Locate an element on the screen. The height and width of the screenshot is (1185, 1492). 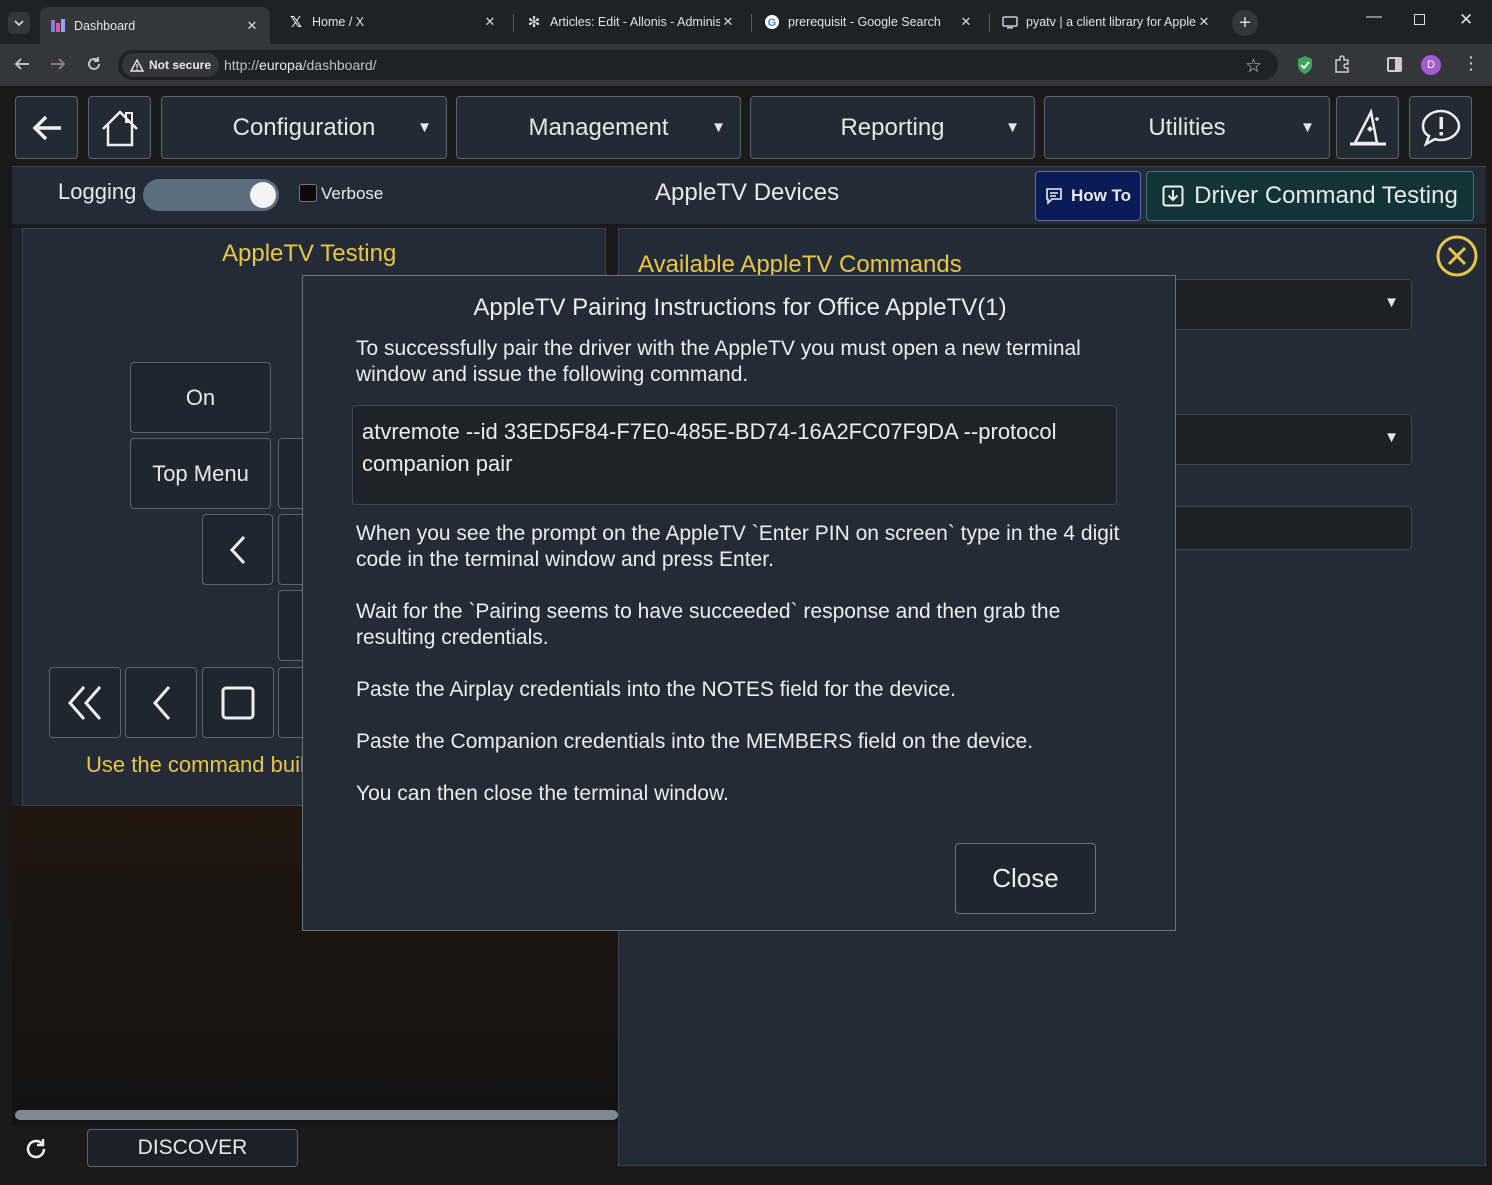
tab-title: Dashboard is located at coordinates (105, 25).